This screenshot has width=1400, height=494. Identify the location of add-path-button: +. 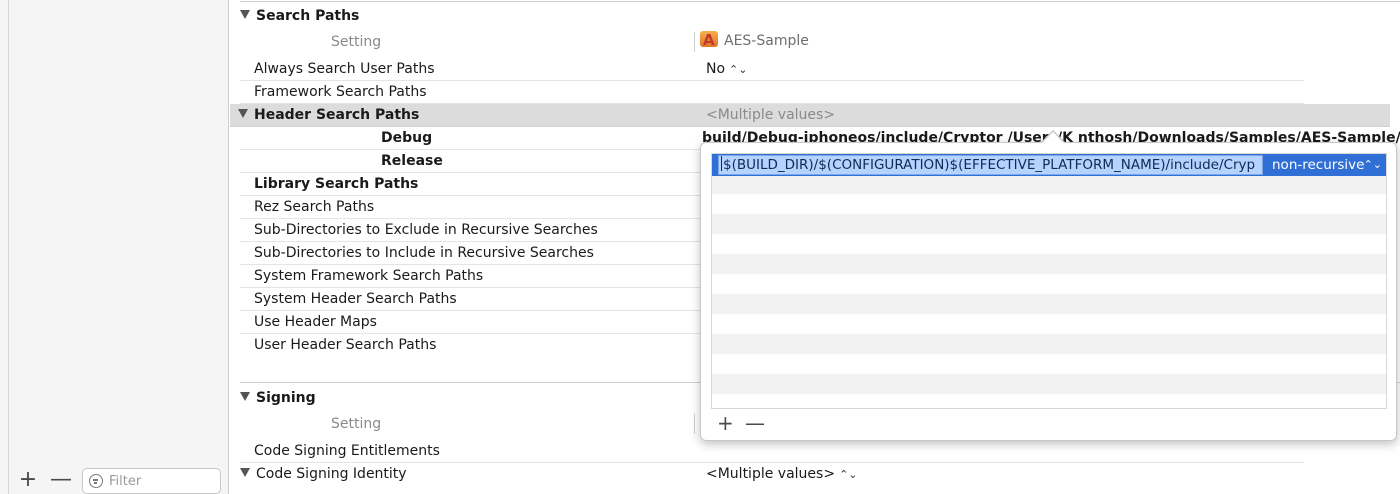
(725, 423).